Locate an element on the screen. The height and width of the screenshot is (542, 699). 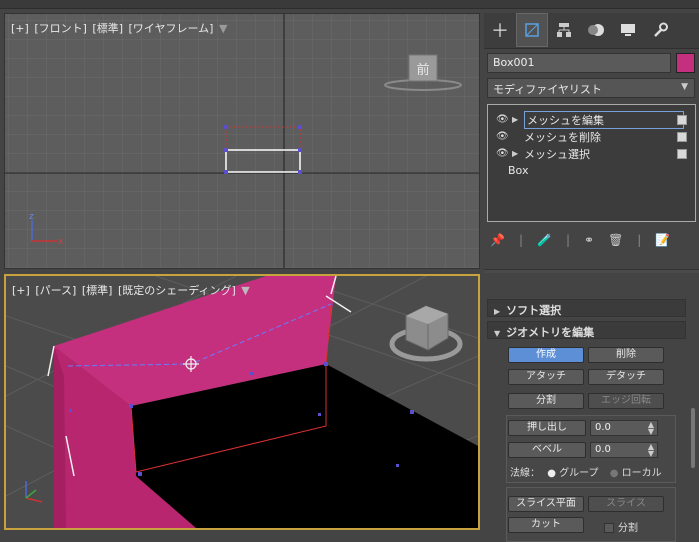
bevel-row: ベベル 0.0 ▲ ▼ is located at coordinates (583, 450).